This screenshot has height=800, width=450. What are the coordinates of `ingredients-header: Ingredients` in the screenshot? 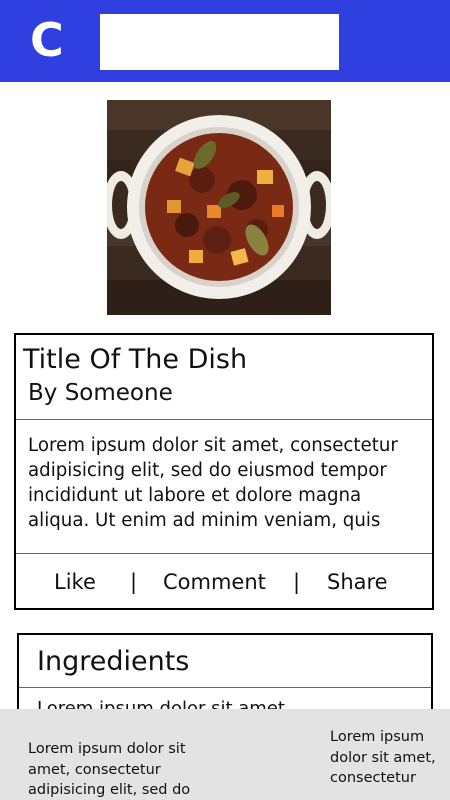 It's located at (225, 661).